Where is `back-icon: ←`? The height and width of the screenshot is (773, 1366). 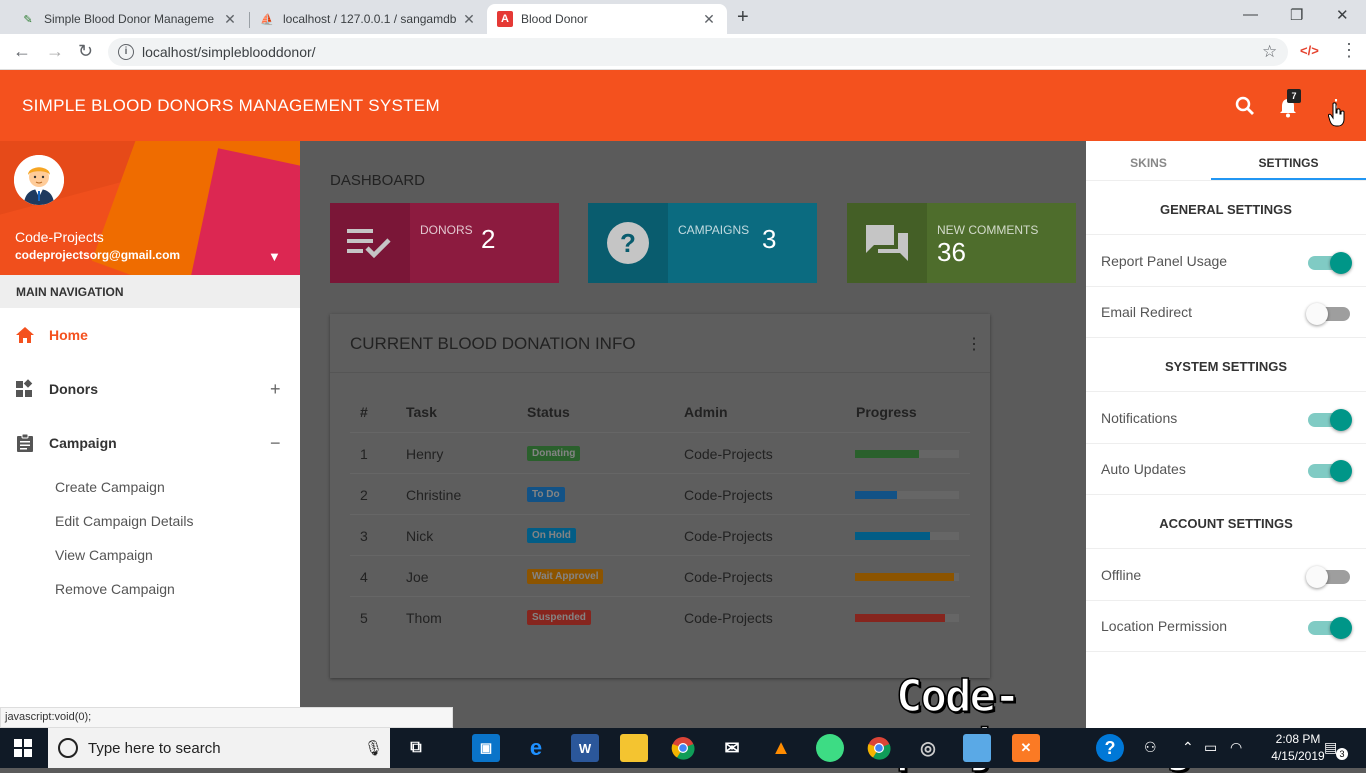 back-icon: ← is located at coordinates (22, 51).